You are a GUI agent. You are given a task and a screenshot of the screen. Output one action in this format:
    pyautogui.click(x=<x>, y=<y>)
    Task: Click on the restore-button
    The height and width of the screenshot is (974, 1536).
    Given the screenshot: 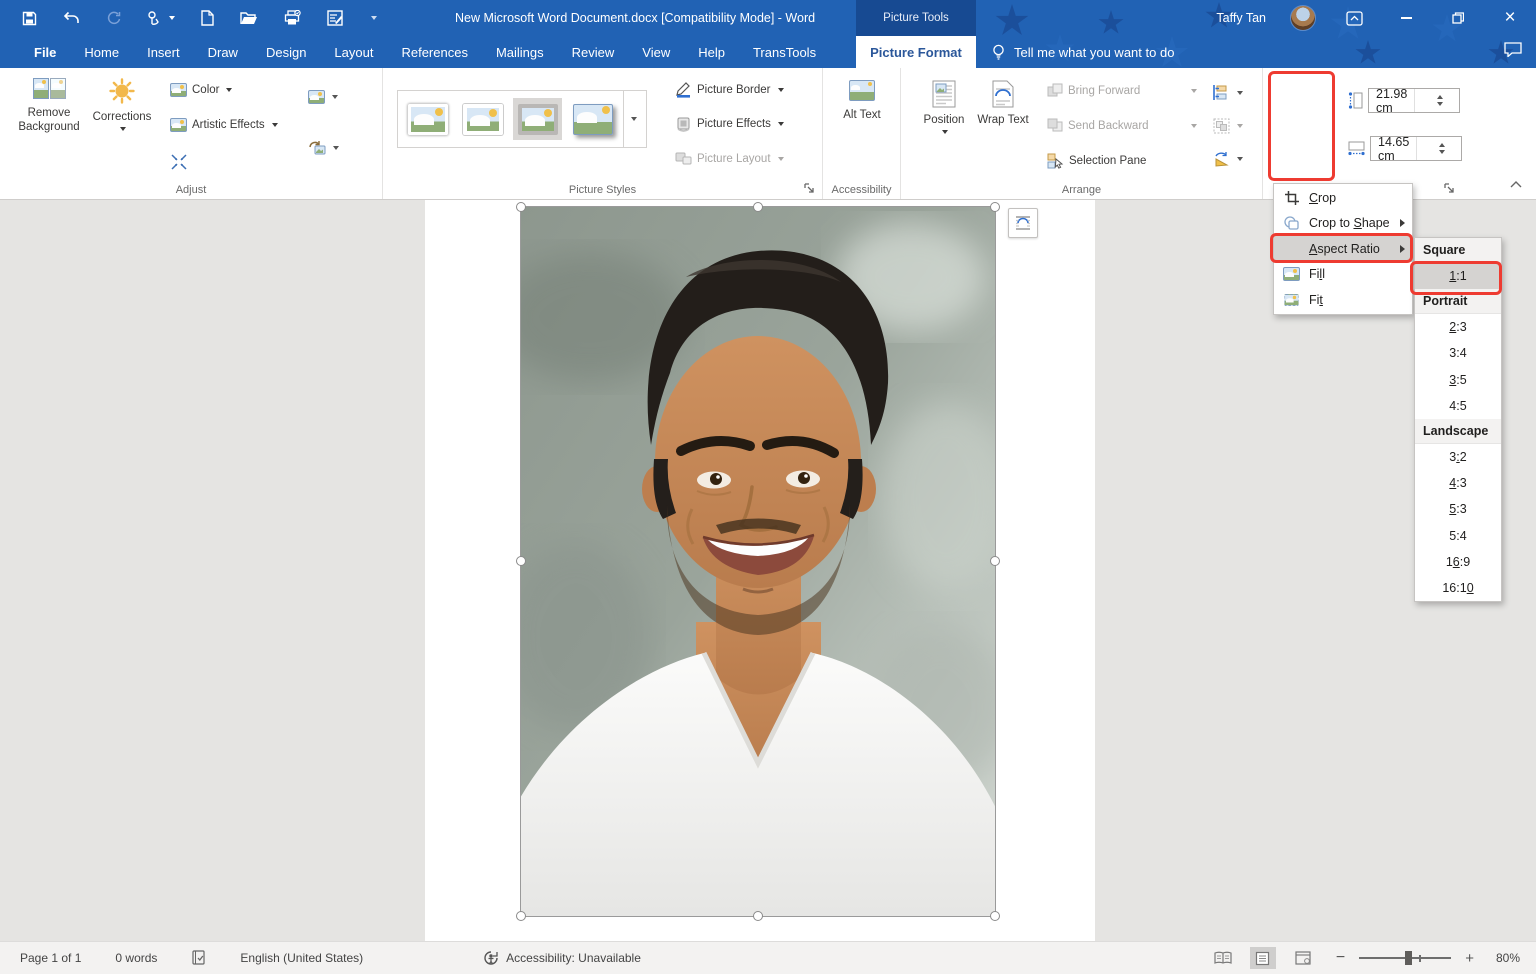 What is the action you would take?
    pyautogui.click(x=1458, y=18)
    